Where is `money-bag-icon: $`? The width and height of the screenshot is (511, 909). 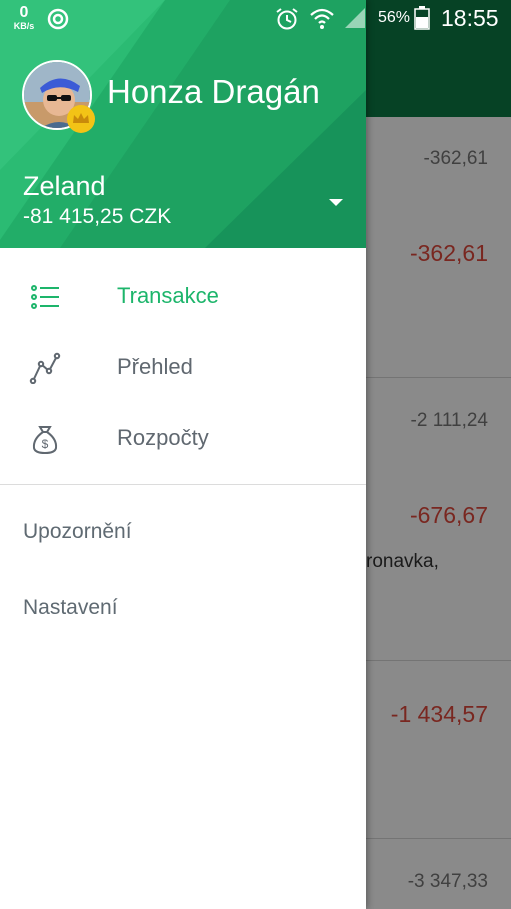 money-bag-icon: $ is located at coordinates (45, 440).